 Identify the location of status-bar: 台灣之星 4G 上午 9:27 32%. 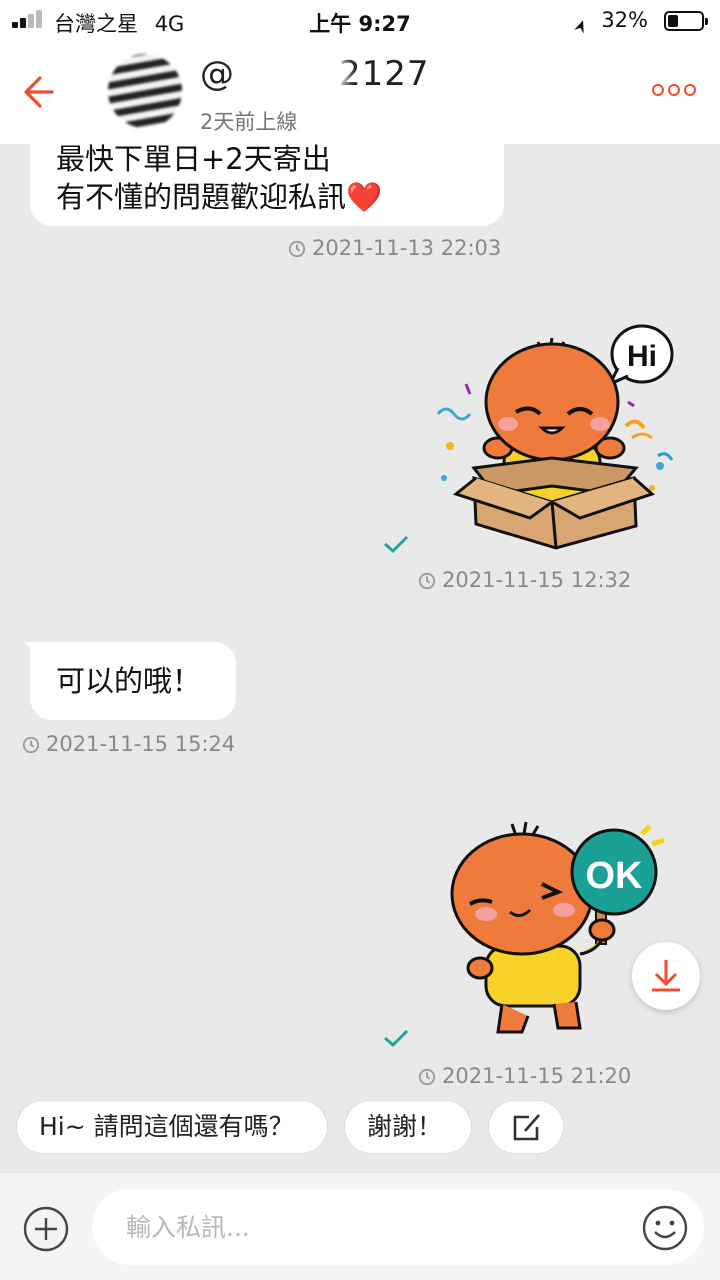
(360, 20).